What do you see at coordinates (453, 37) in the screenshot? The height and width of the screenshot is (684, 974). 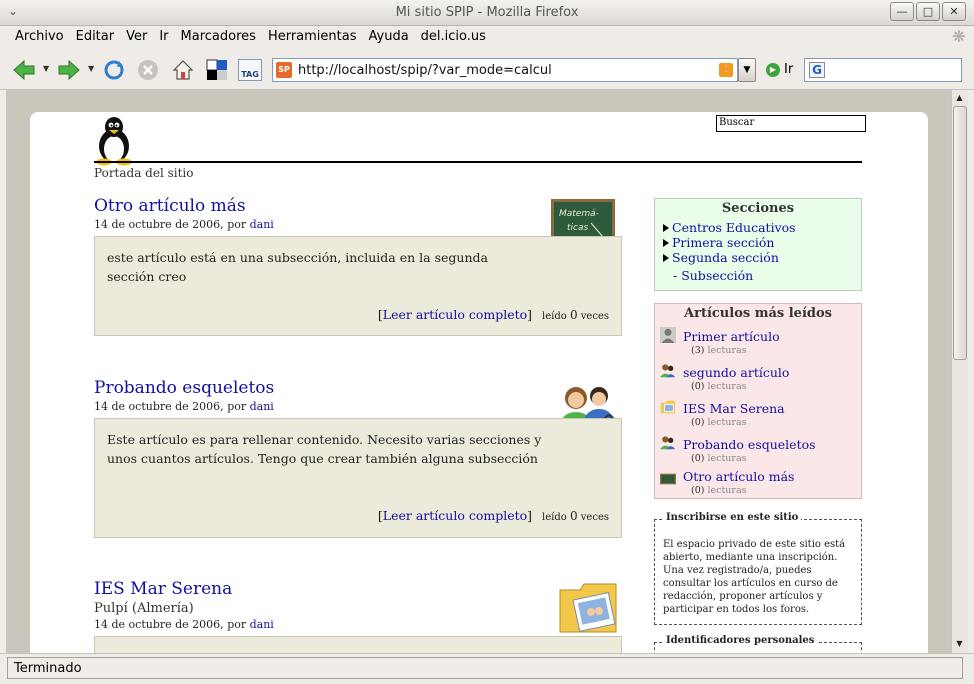 I see `menu-delicious: del.icio.us` at bounding box center [453, 37].